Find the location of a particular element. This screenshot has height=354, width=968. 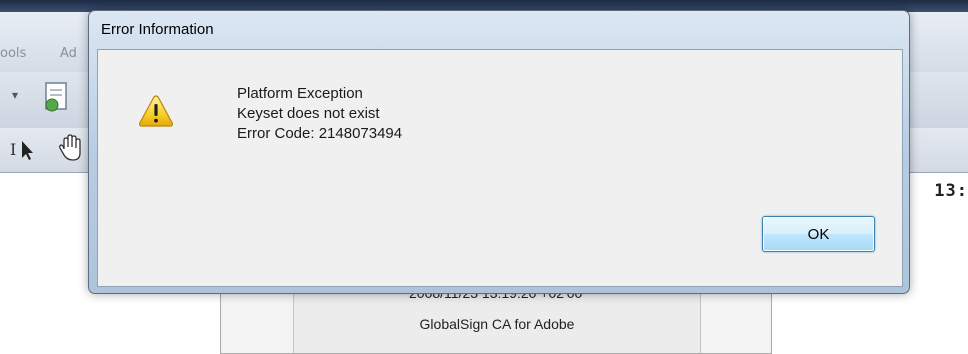

svg-text: I is located at coordinates (13, 149).